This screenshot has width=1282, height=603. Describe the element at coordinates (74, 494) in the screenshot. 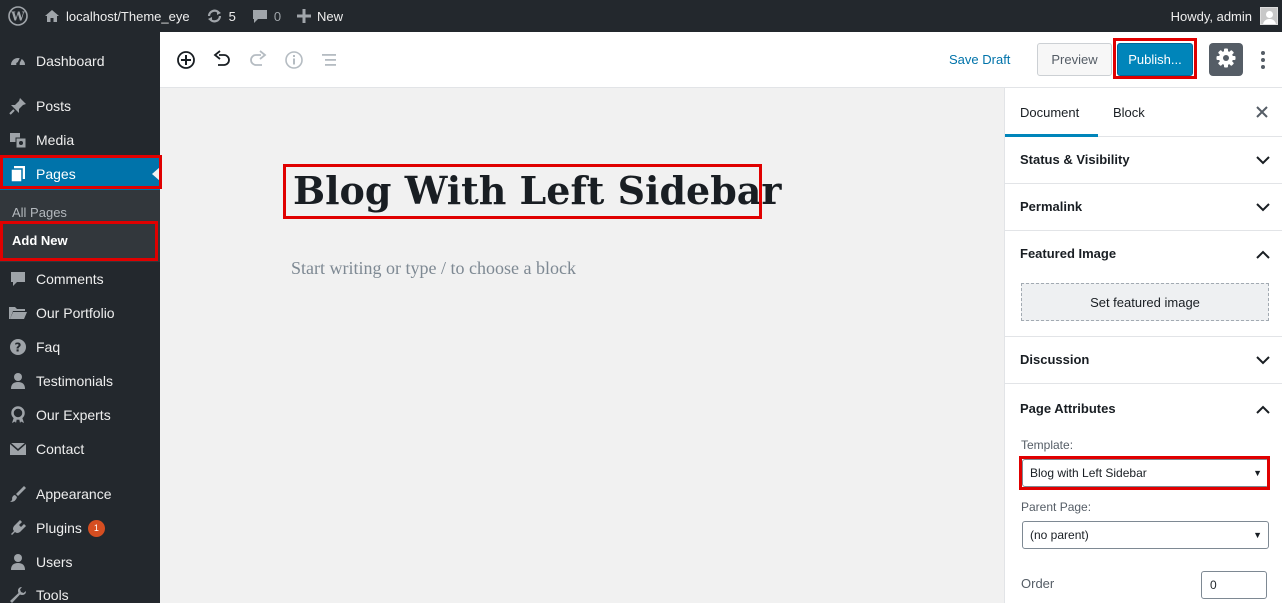

I see `menu-label-appearance: Appearance` at that location.